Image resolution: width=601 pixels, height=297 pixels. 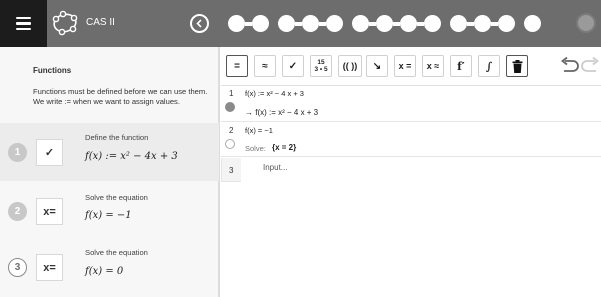 I want to click on step-label: Define the function, so click(x=117, y=137).